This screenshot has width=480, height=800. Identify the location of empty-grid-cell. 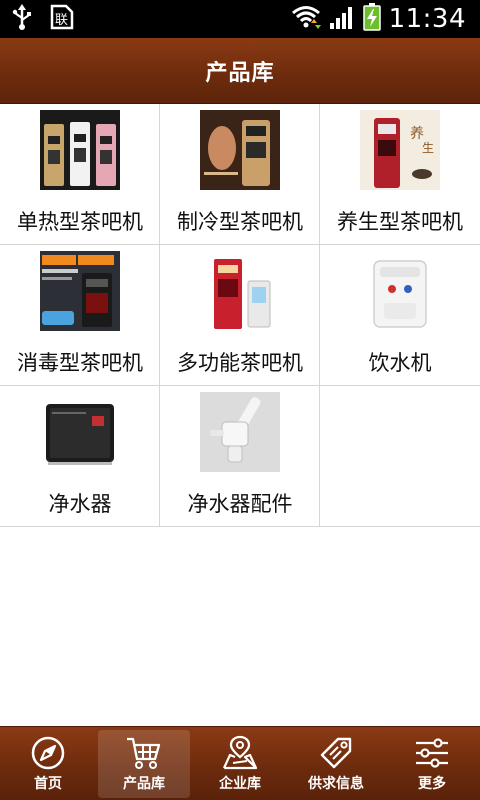
(400, 456).